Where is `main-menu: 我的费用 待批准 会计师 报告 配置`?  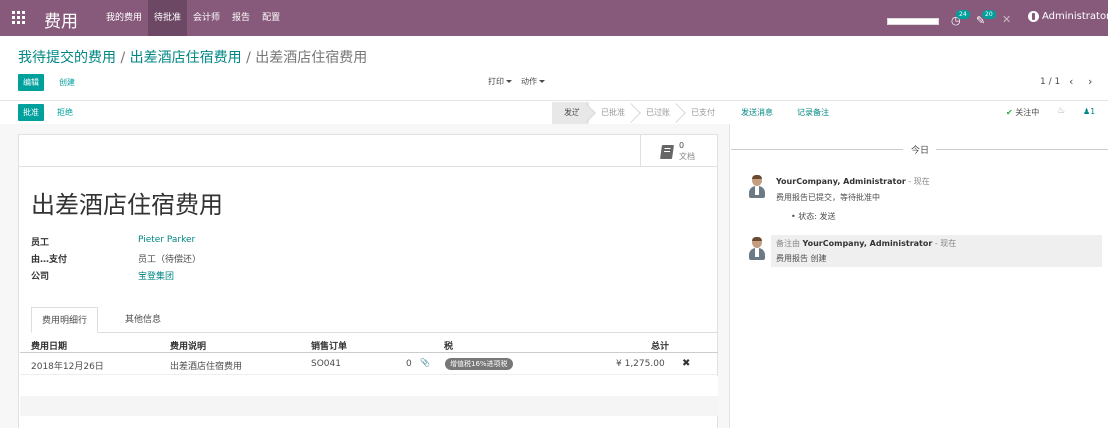
main-menu: 我的费用 待批准 会计师 报告 配置 is located at coordinates (193, 18).